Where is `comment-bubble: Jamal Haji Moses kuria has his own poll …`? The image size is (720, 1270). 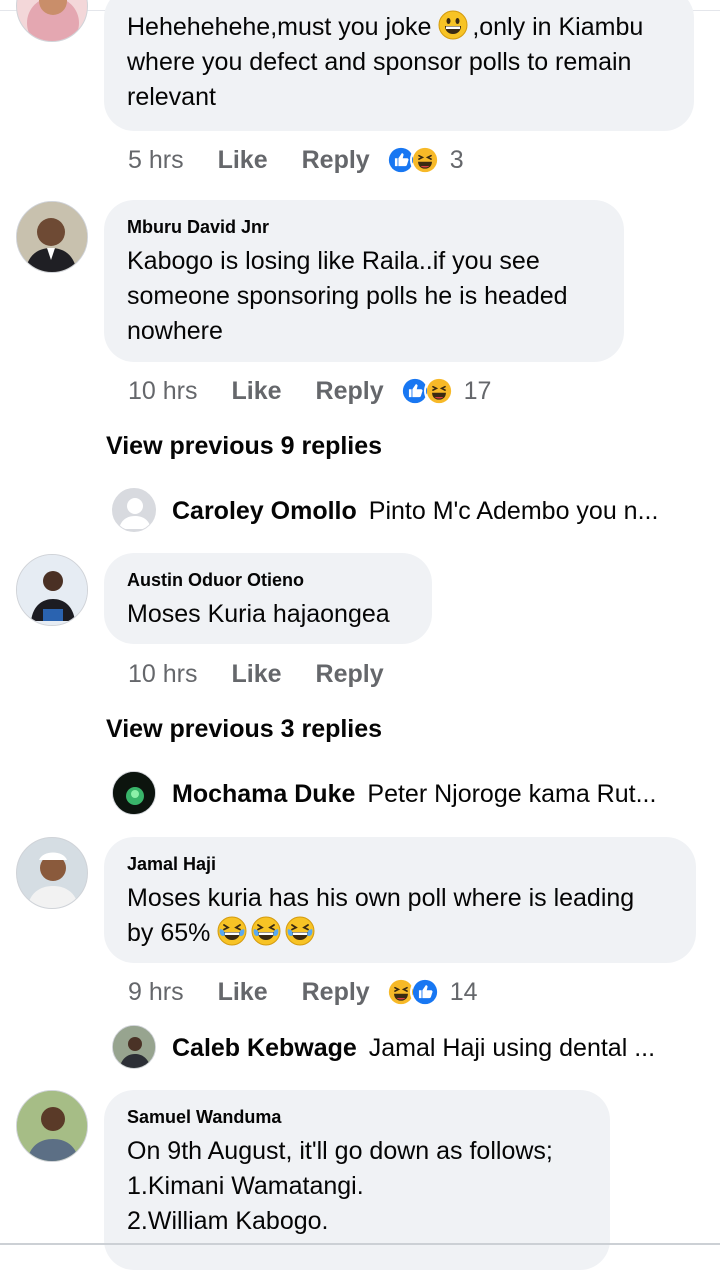
comment-bubble: Jamal Haji Moses kuria has his own poll … is located at coordinates (400, 900).